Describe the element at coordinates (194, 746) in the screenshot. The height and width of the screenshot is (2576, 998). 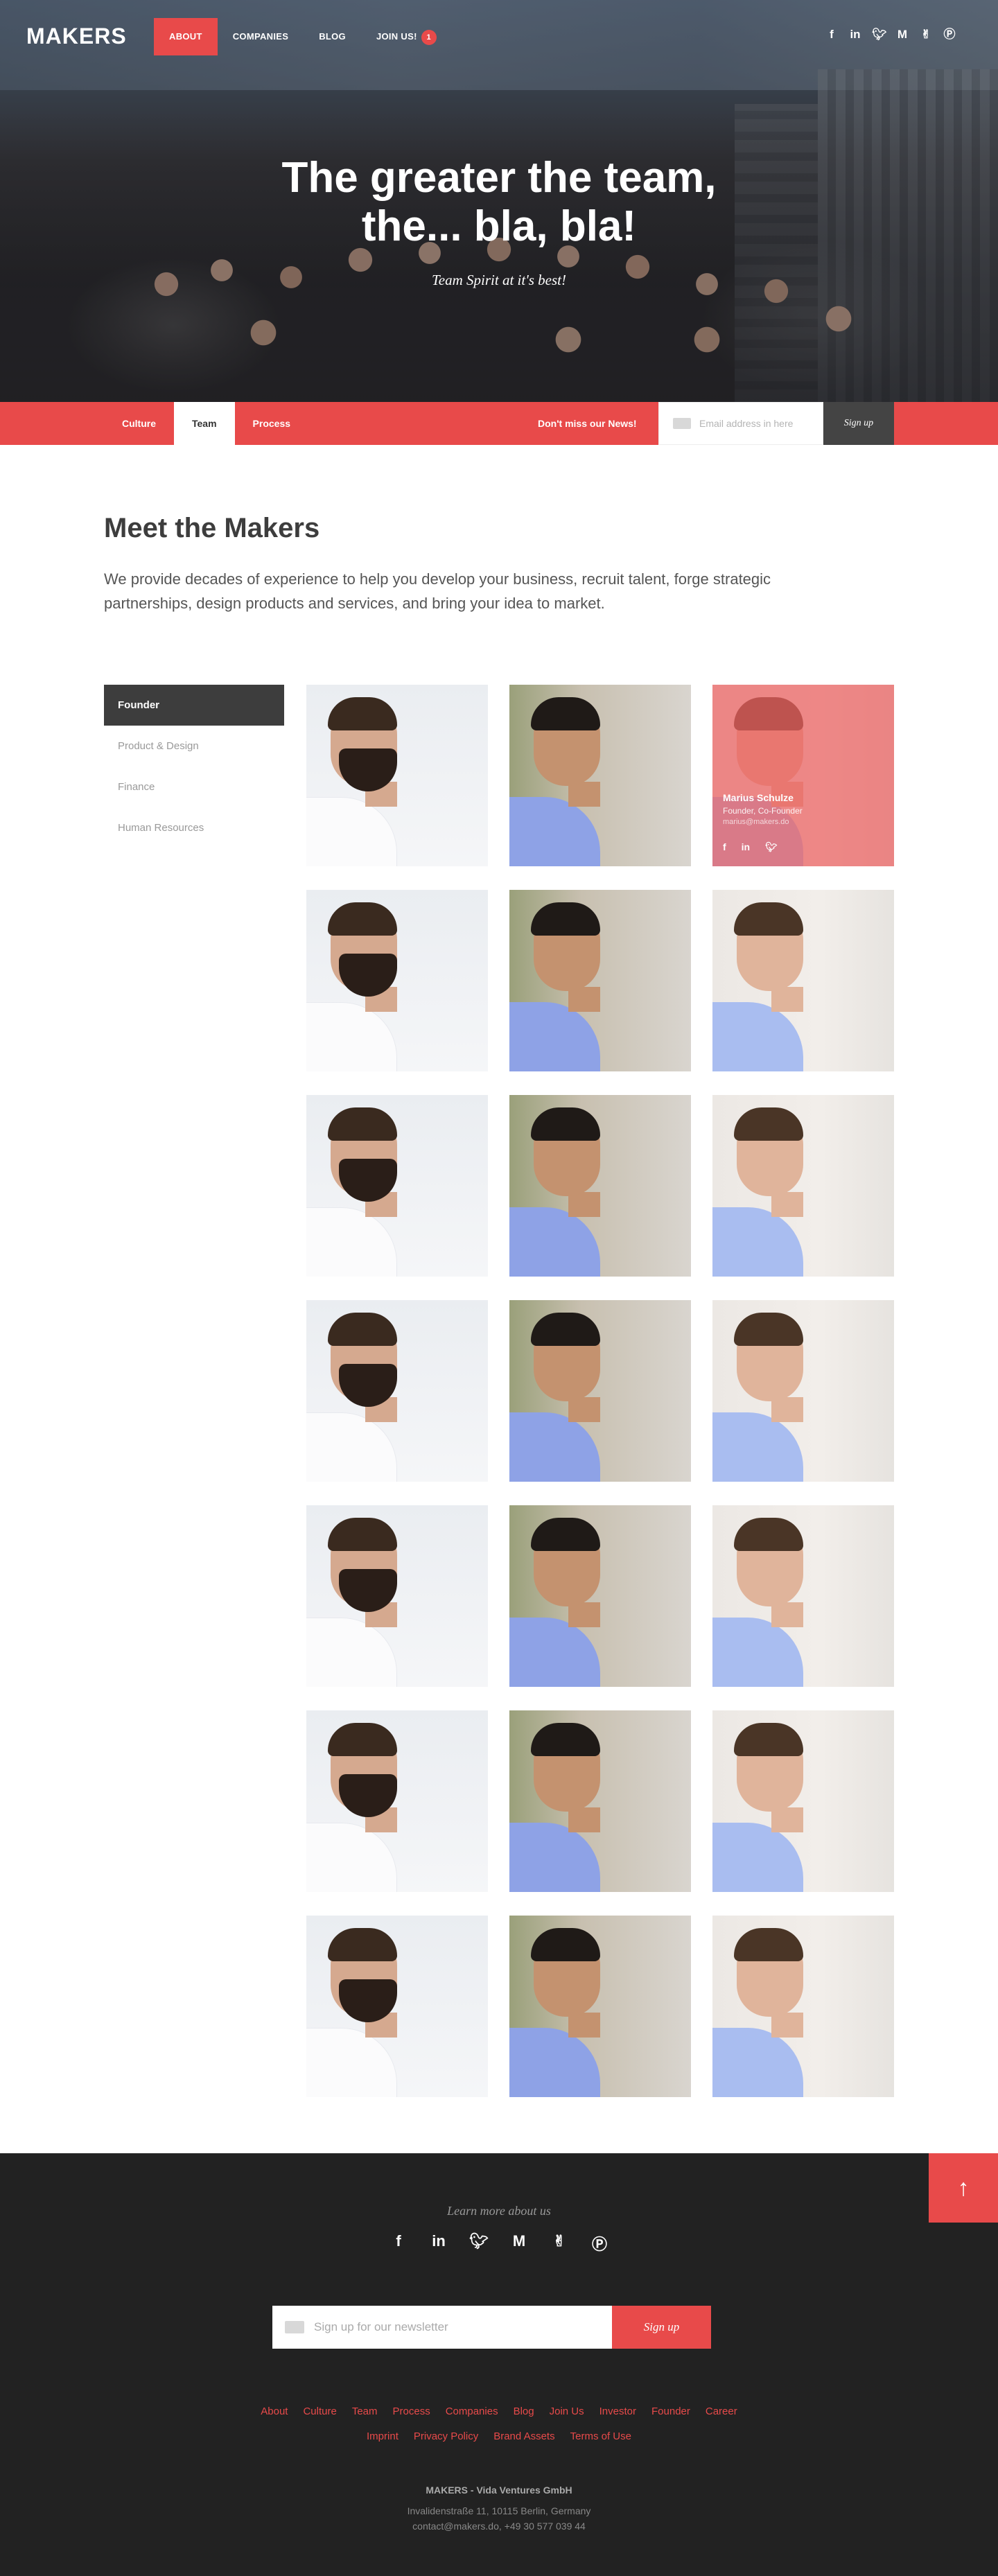
I see `filter-product-design: Product & Design` at that location.